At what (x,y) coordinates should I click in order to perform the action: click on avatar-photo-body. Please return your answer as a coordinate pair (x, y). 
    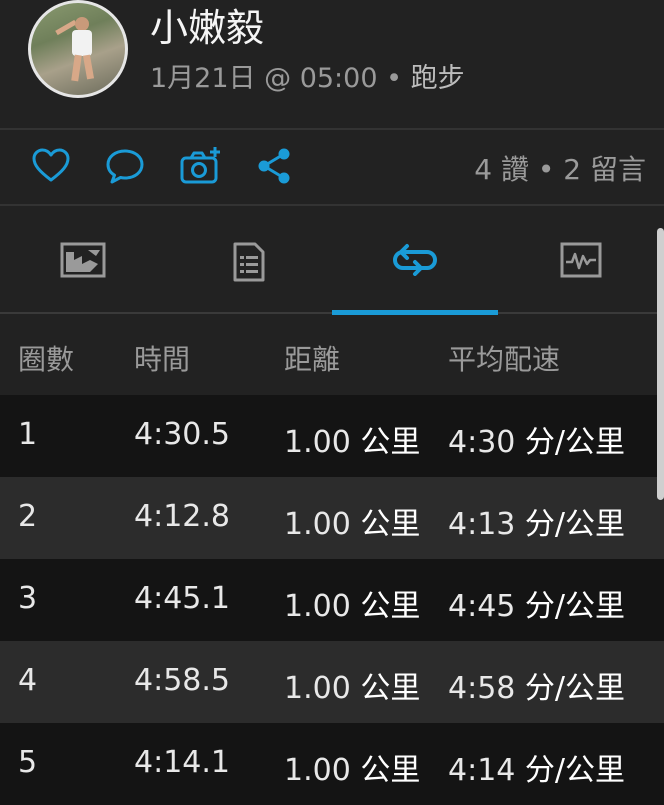
    Looking at the image, I should click on (82, 43).